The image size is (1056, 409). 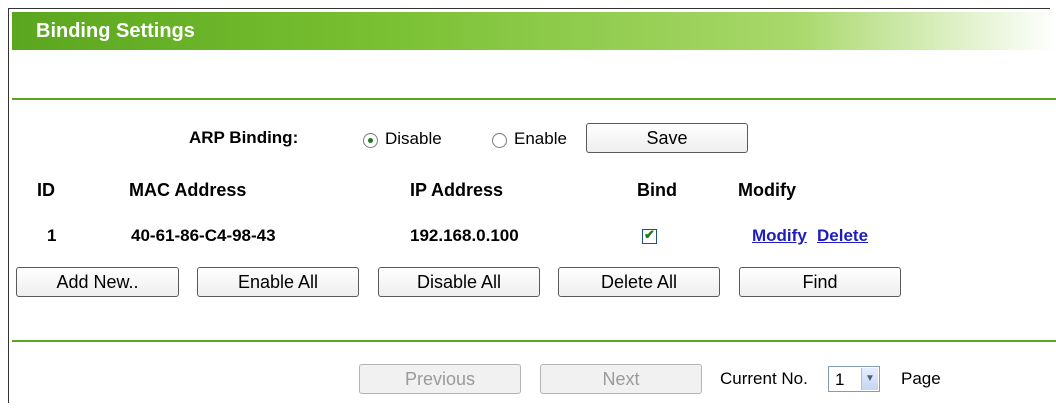 I want to click on arp-enable-label: Enable, so click(x=540, y=138).